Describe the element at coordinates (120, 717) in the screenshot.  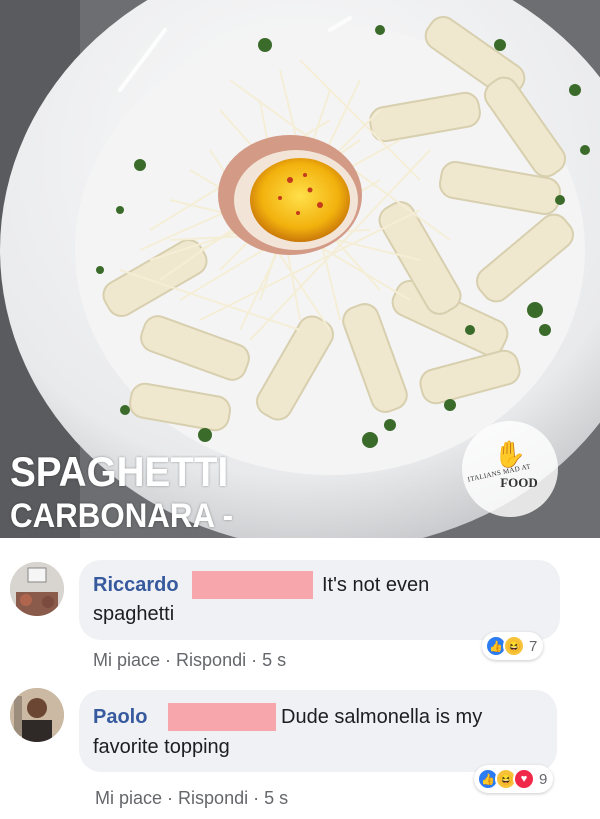
I see `comment-author: Paolo` at that location.